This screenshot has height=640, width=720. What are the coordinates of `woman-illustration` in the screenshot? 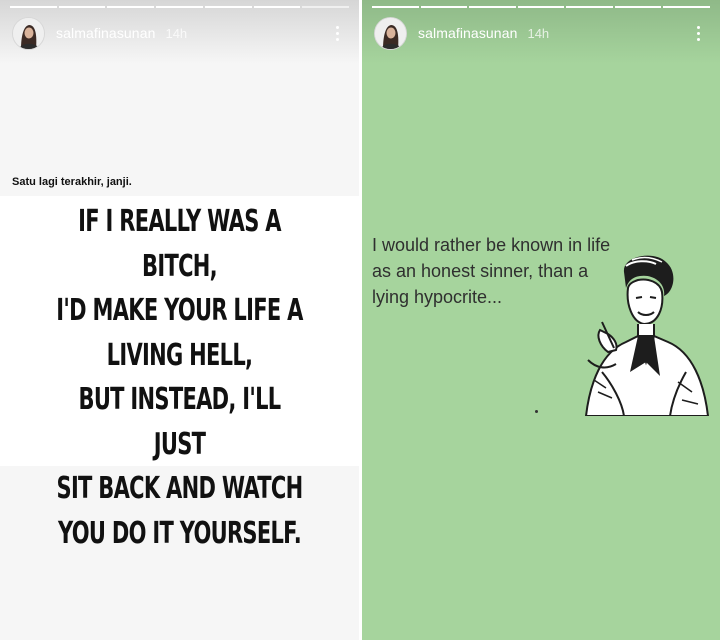 It's located at (647, 335).